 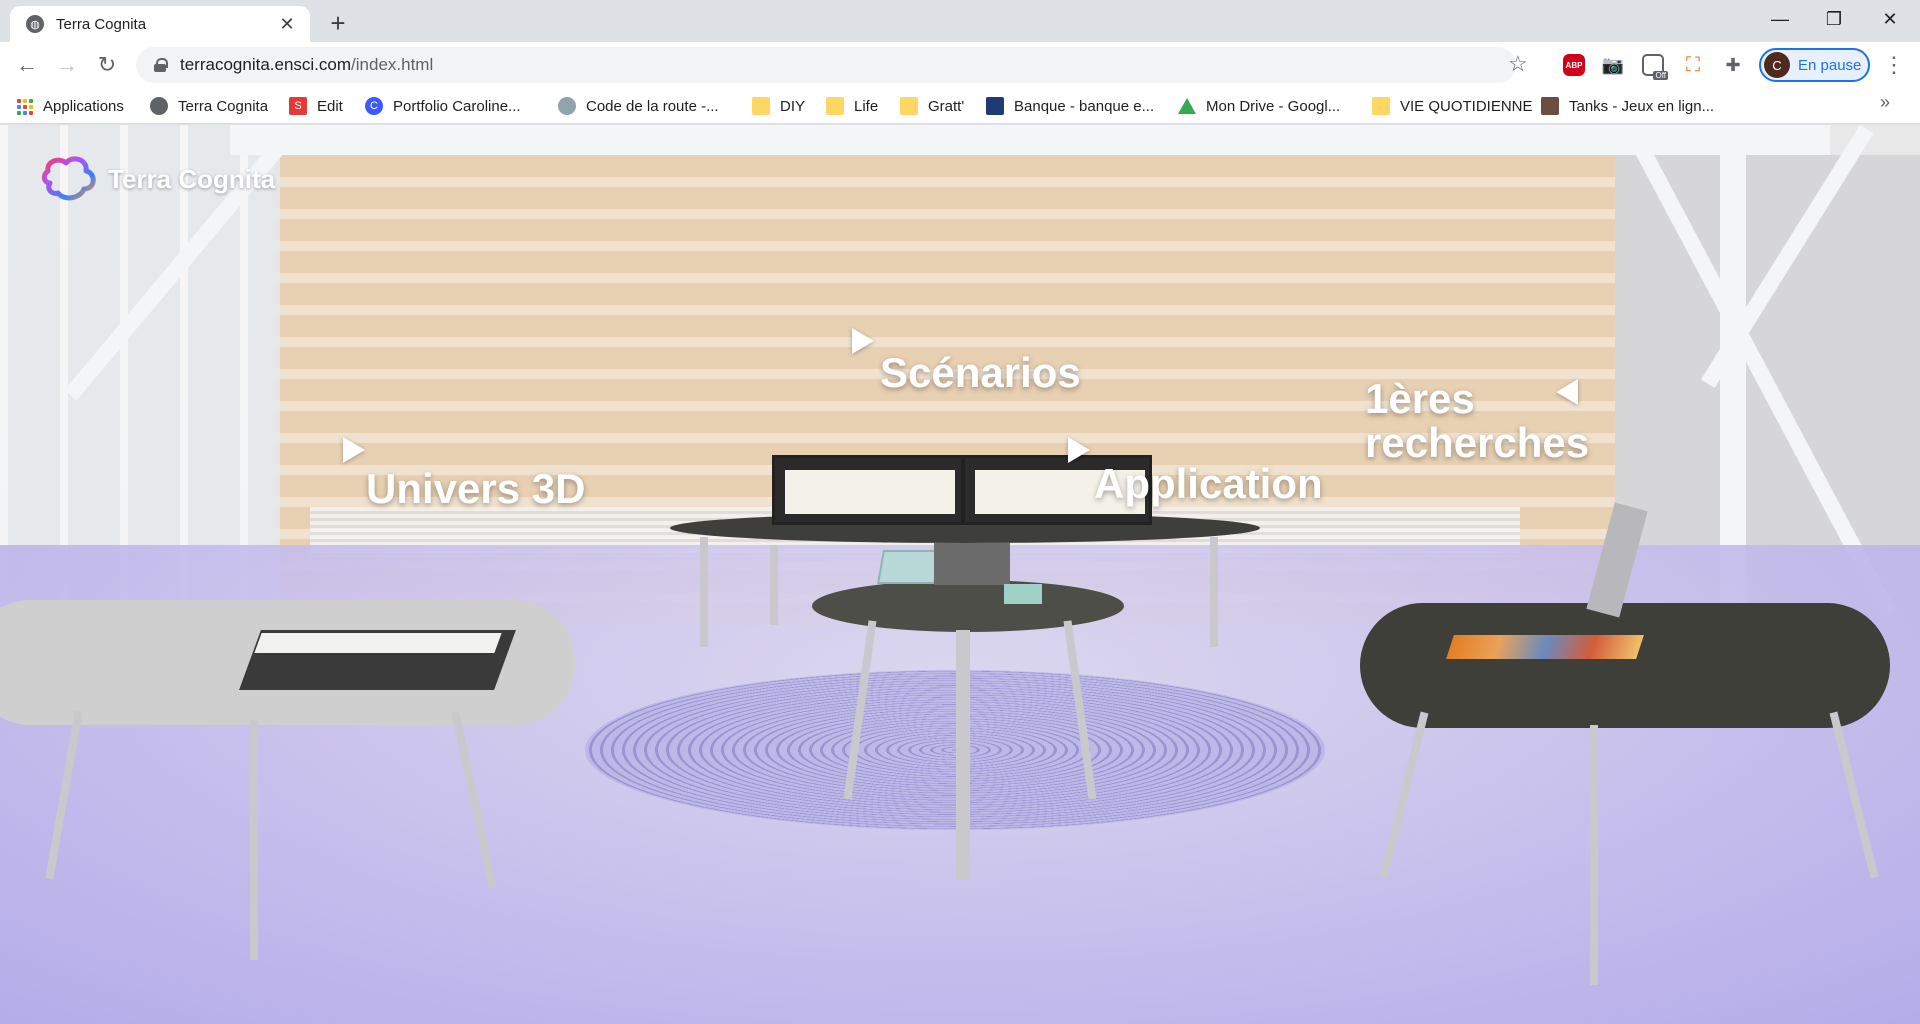 I want to click on bookmark-edit: S Edit, so click(x=316, y=106).